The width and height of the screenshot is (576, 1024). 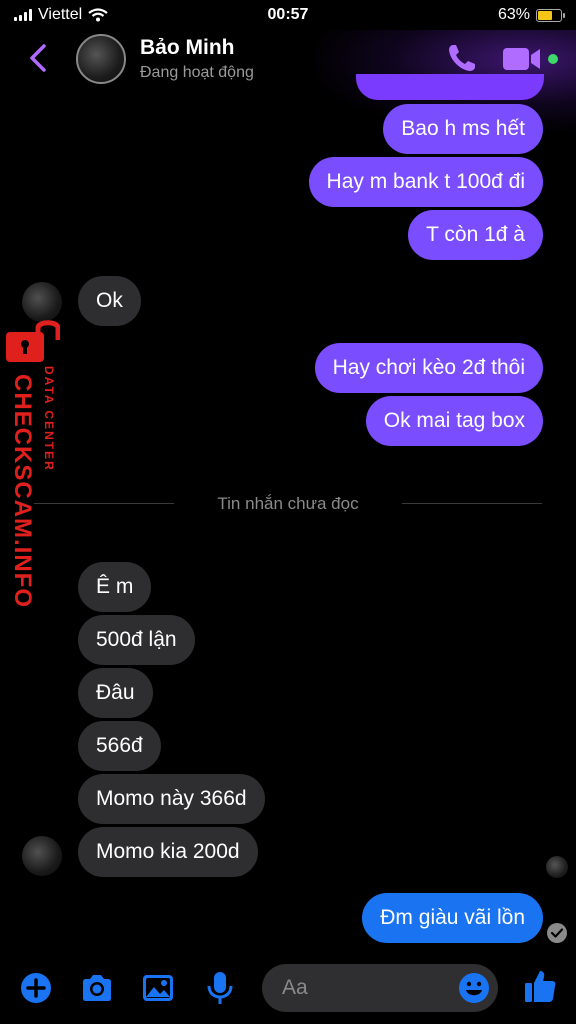 I want to click on microphone-button, so click(x=220, y=988).